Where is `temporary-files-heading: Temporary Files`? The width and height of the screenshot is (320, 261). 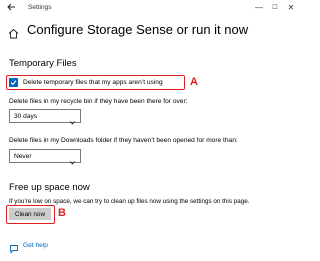 temporary-files-heading: Temporary Files is located at coordinates (43, 63).